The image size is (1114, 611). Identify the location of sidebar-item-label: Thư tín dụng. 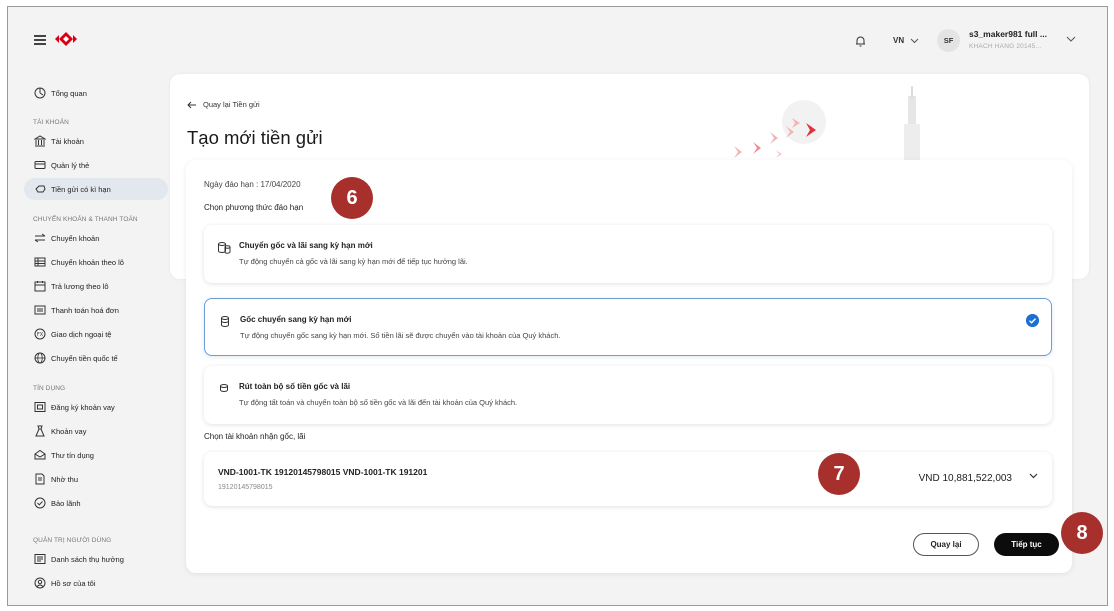
(72, 455).